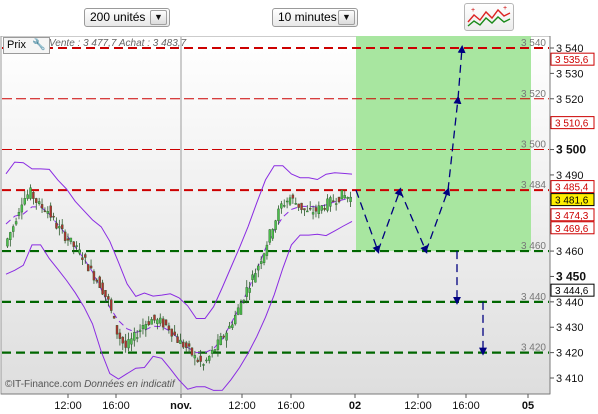 This screenshot has width=598, height=414. Describe the element at coordinates (533, 43) in the screenshot. I see `level-label: 3 540` at that location.